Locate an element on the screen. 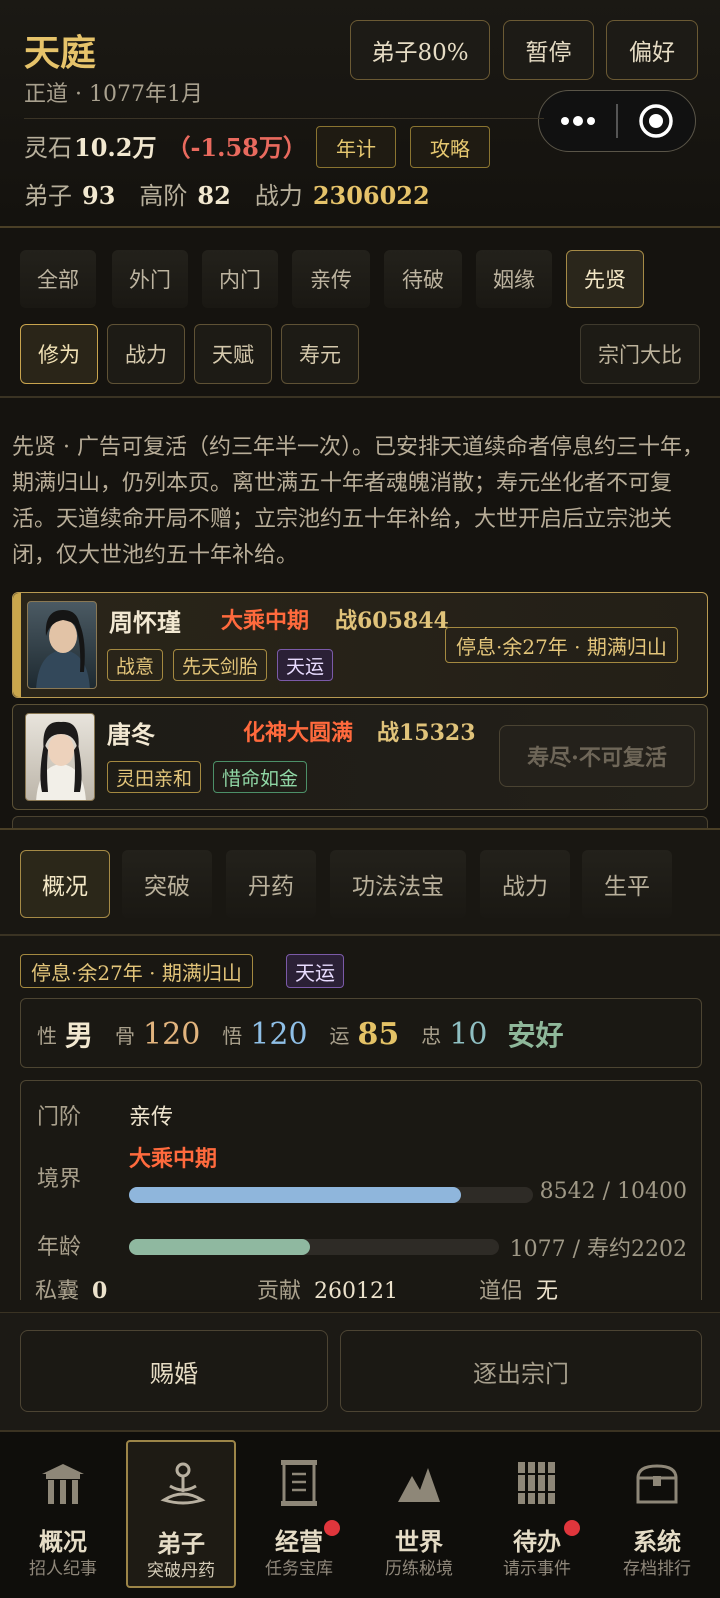 The height and width of the screenshot is (1598, 720). nav-title: 世界 is located at coordinates (419, 1541).